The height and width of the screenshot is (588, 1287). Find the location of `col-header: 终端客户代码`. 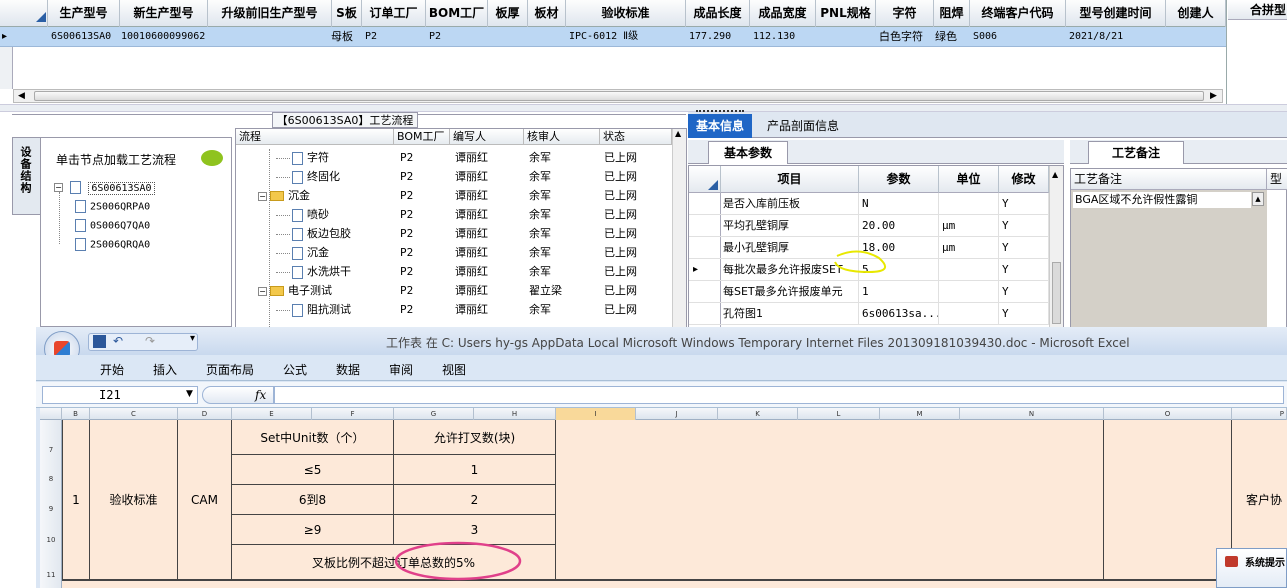

col-header: 终端客户代码 is located at coordinates (1018, 13).